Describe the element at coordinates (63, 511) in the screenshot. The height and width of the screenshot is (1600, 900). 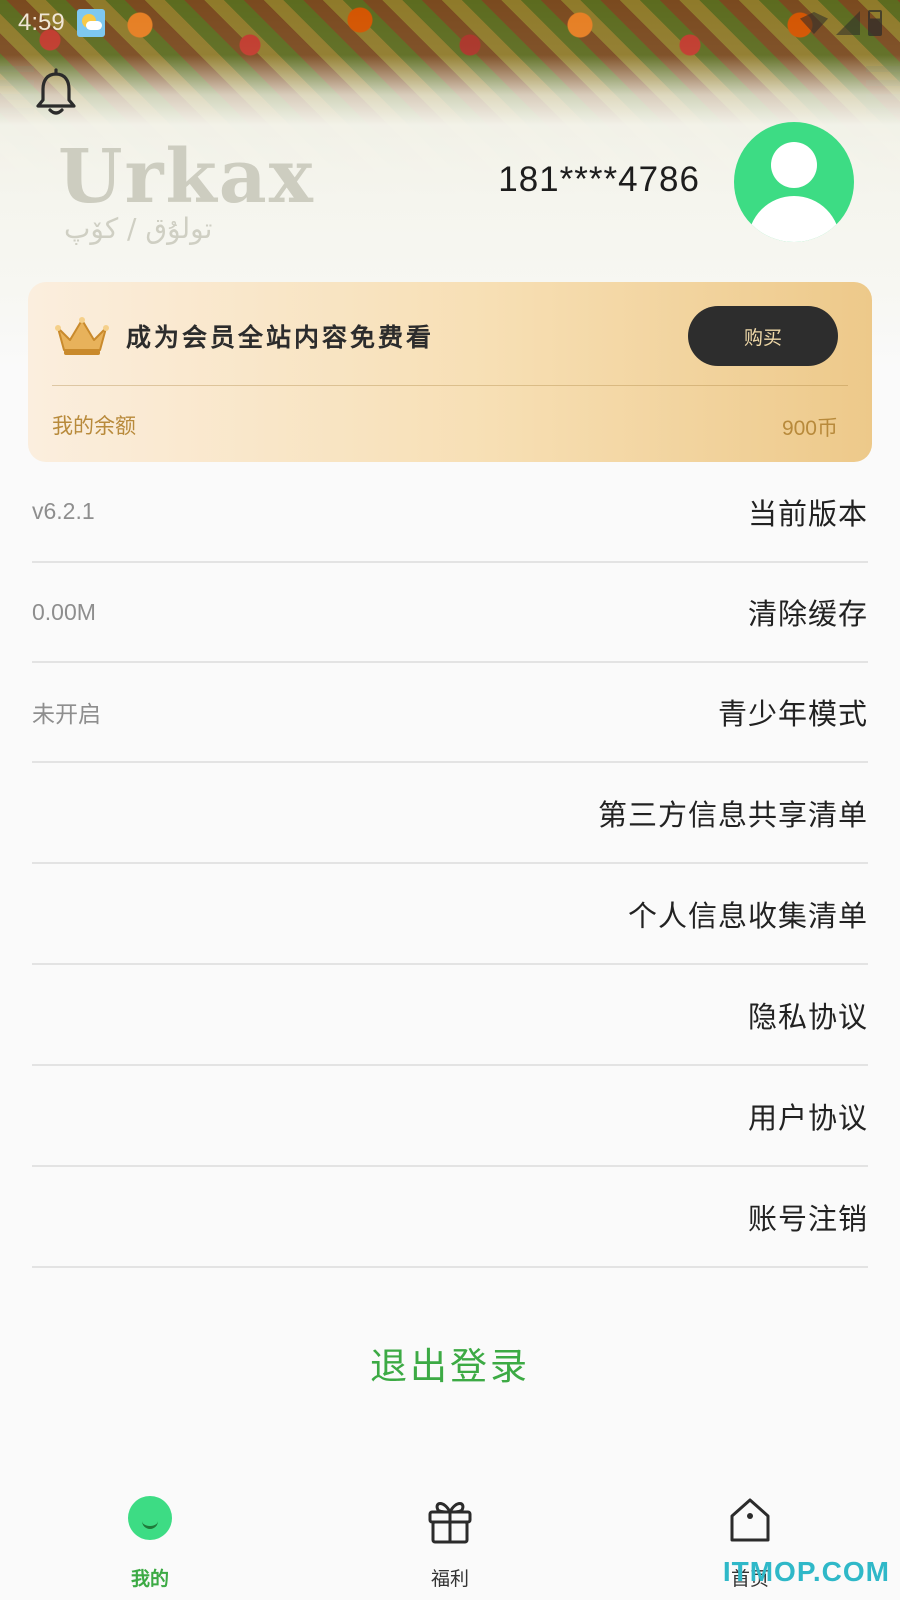
I see `version-value: v6.2.1` at that location.